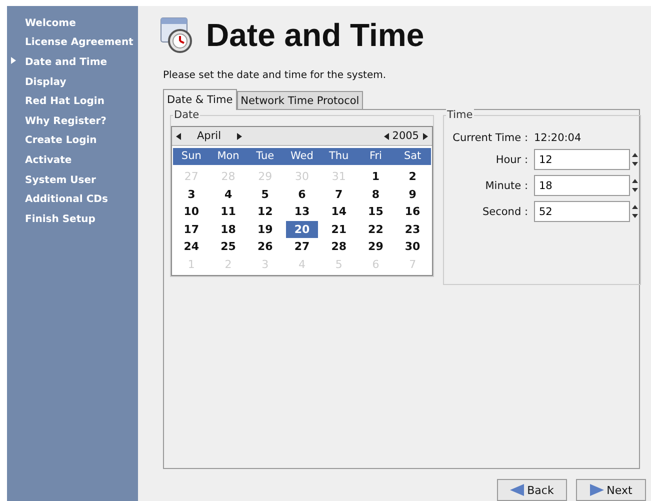 This screenshot has width=651, height=501. What do you see at coordinates (48, 160) in the screenshot?
I see `sidebar-item: Activate` at bounding box center [48, 160].